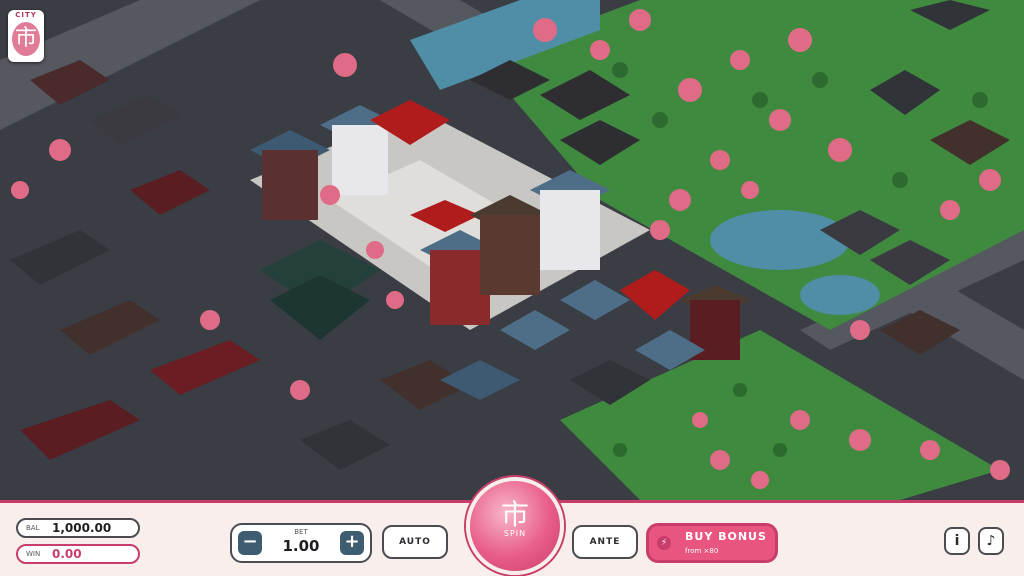  I want to click on win-value: 0.00, so click(67, 554).